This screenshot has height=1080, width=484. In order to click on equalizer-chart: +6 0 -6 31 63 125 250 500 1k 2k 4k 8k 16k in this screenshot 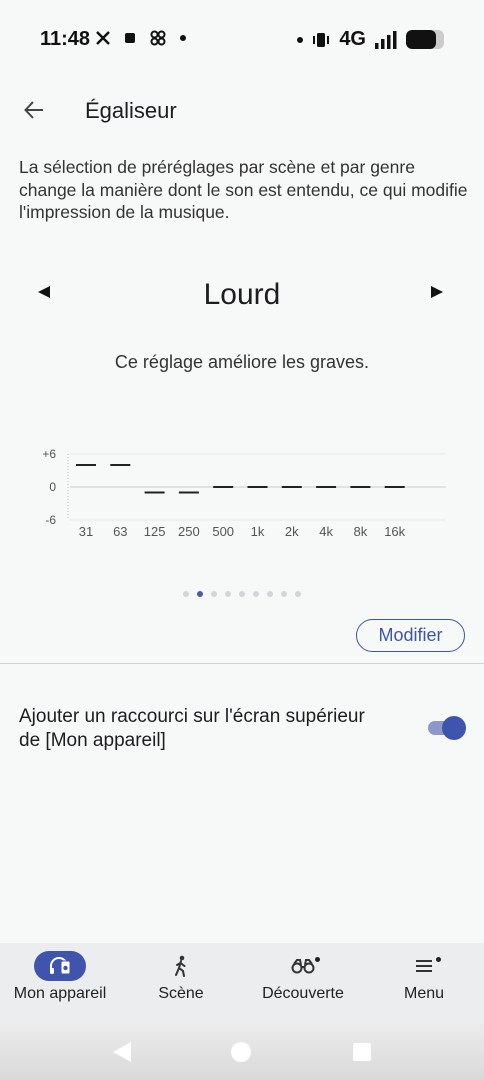, I will do `click(244, 493)`.